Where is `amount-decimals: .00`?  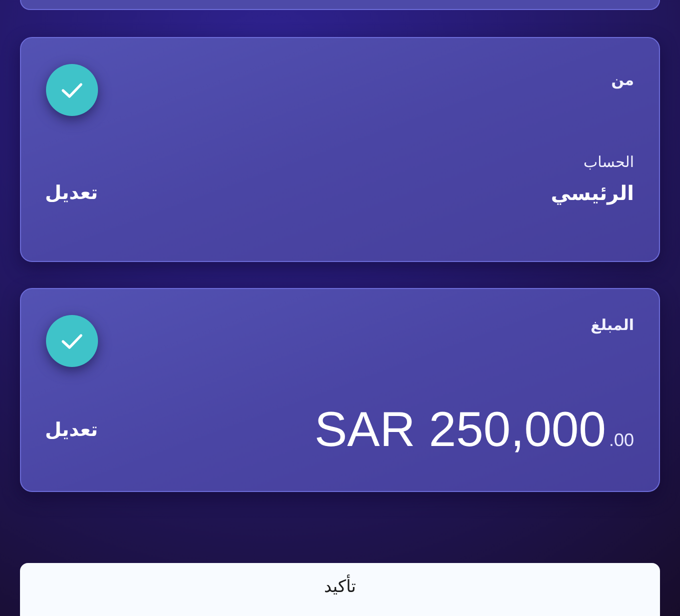
amount-decimals: .00 is located at coordinates (621, 440).